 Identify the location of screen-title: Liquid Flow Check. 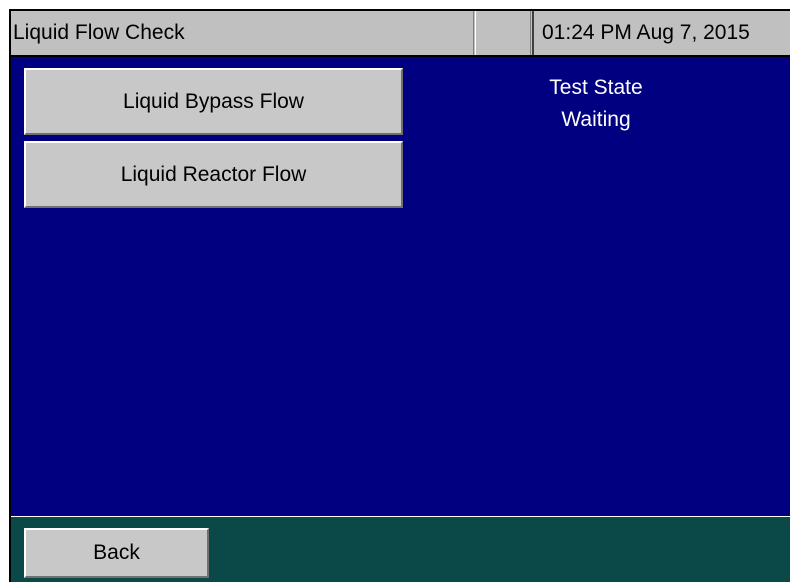
(242, 33).